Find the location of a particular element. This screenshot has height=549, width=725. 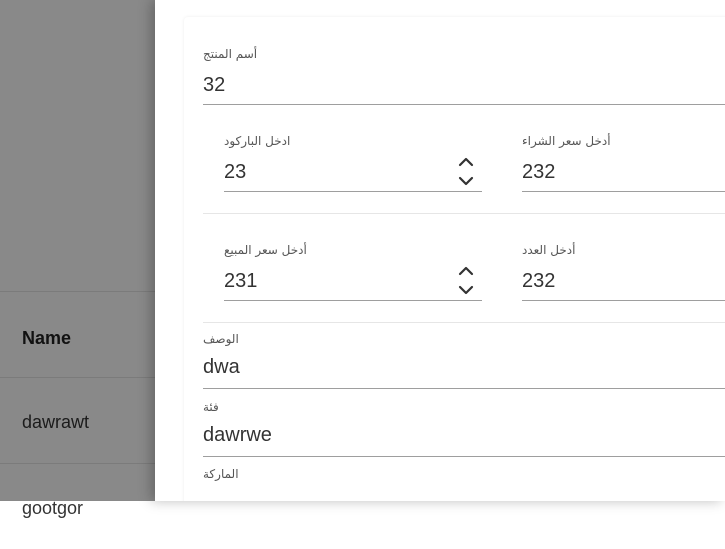

barcode-label: ادخل الباركود is located at coordinates (257, 141).